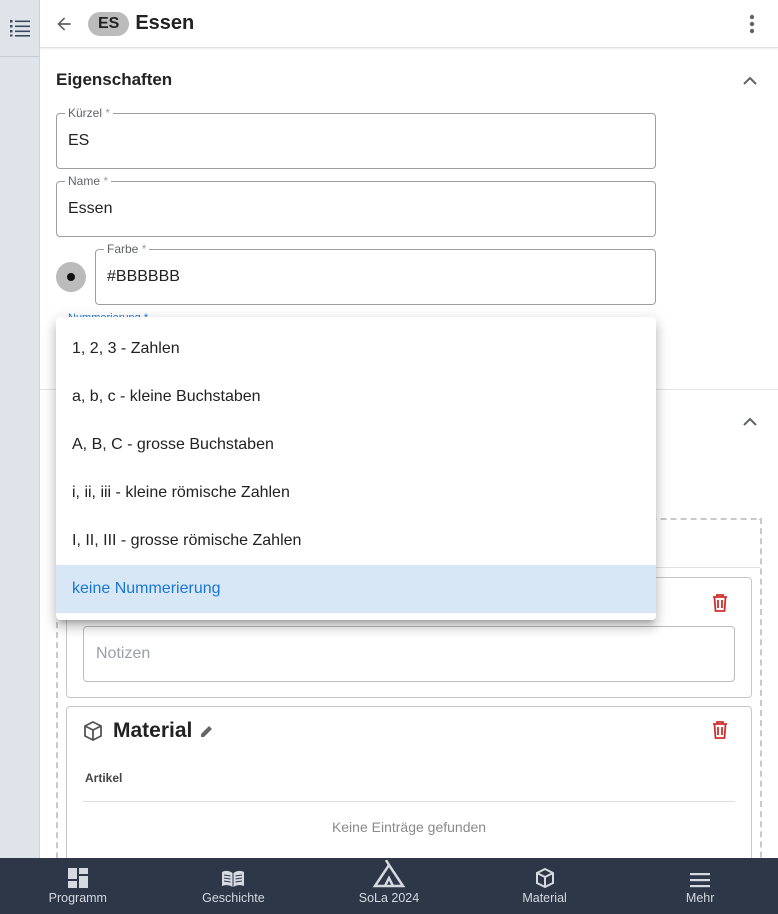 This screenshot has width=778, height=914. I want to click on delete-notes-button, so click(720, 603).